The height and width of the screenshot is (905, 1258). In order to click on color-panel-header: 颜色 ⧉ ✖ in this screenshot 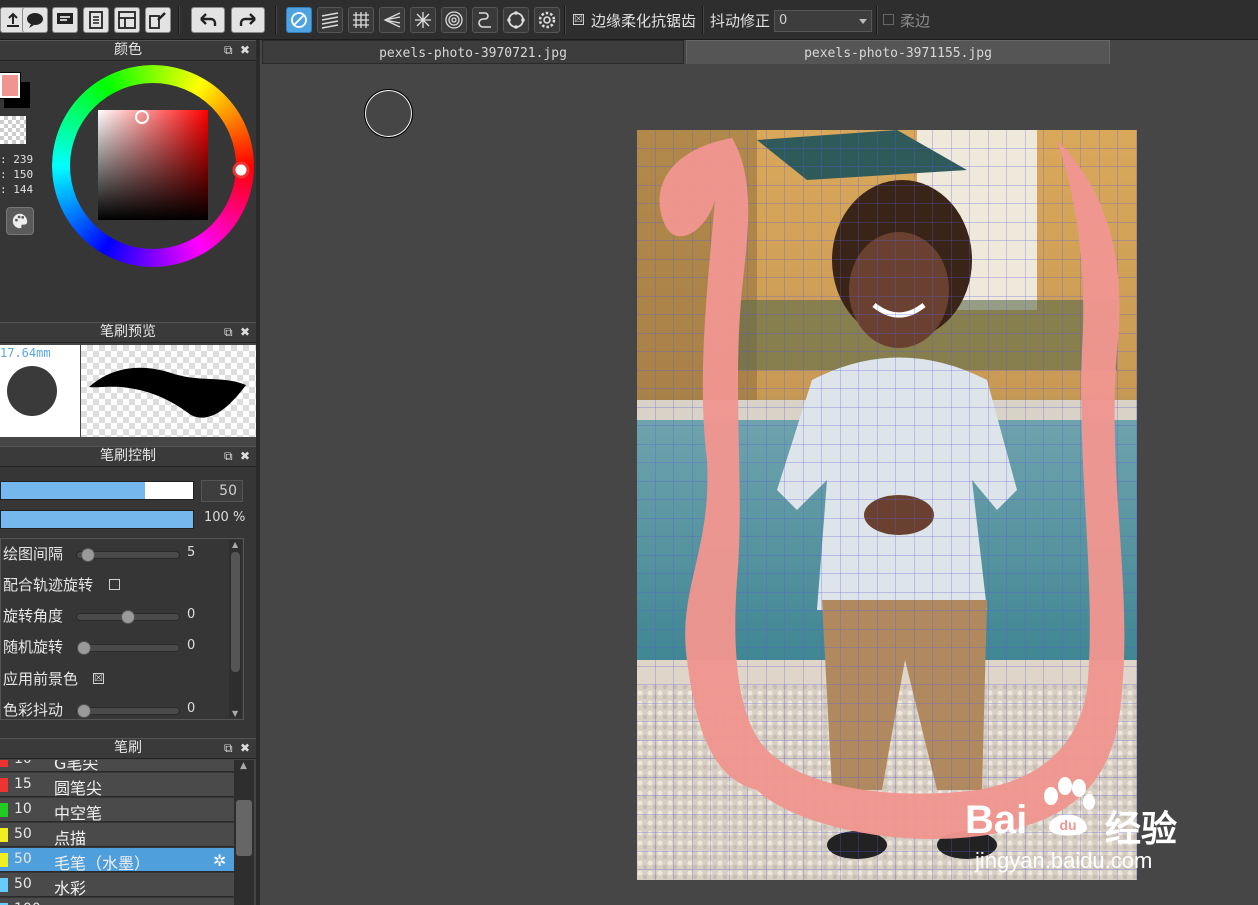, I will do `click(128, 50)`.